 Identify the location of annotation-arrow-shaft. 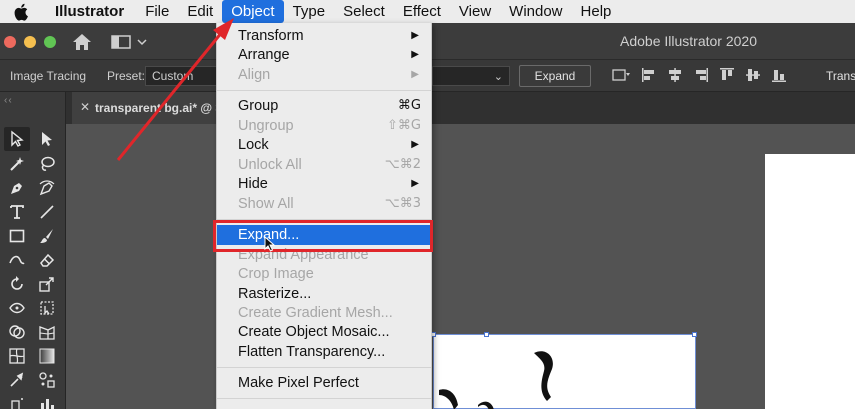
(170, 96).